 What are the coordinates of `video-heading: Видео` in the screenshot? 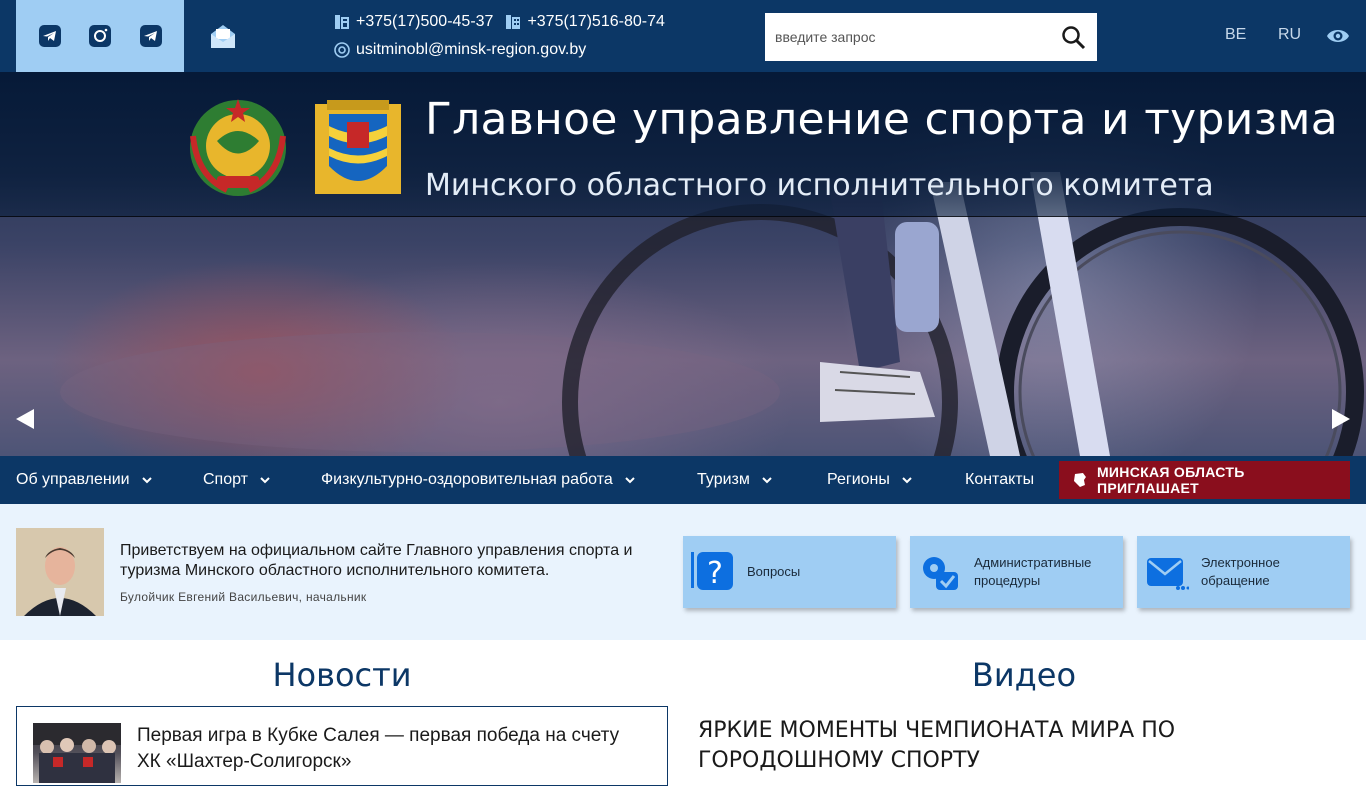 It's located at (1024, 675).